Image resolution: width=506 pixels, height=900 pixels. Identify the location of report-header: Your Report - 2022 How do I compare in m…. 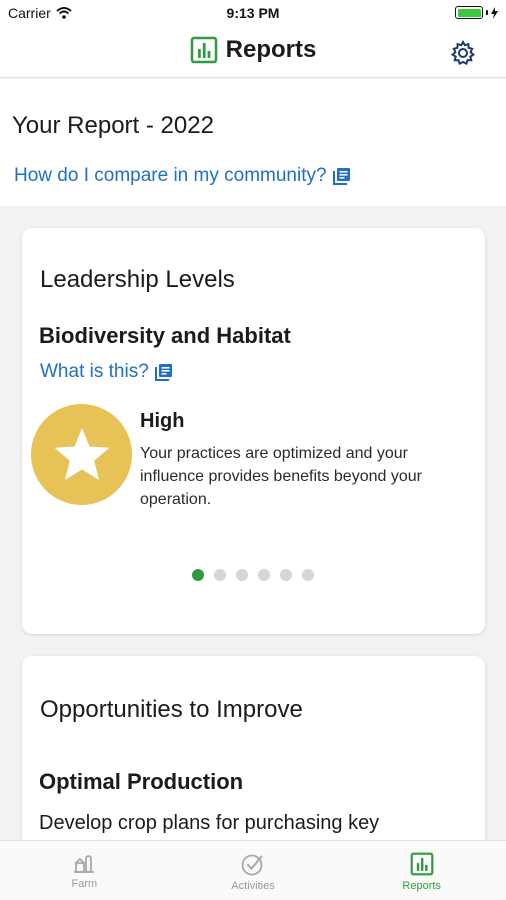
(253, 142).